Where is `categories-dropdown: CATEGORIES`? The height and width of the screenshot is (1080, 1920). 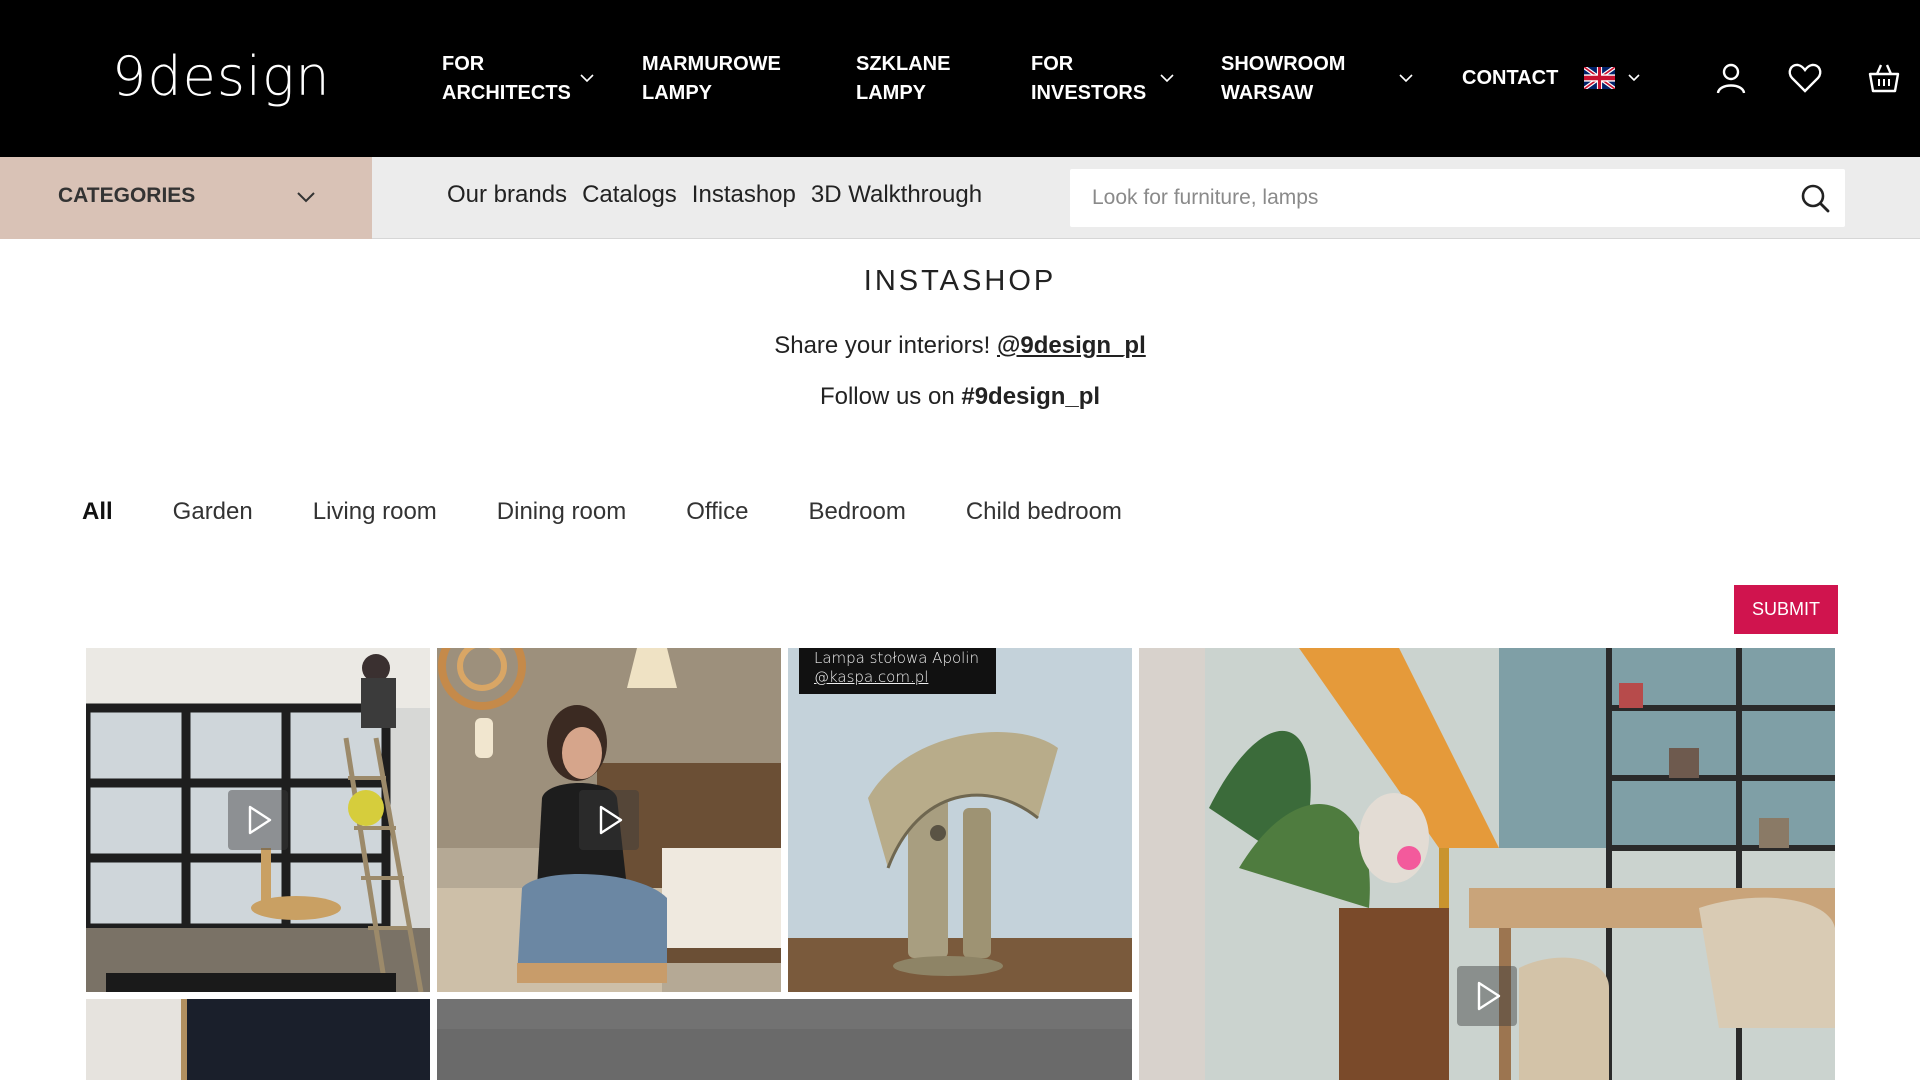
categories-dropdown: CATEGORIES is located at coordinates (186, 198).